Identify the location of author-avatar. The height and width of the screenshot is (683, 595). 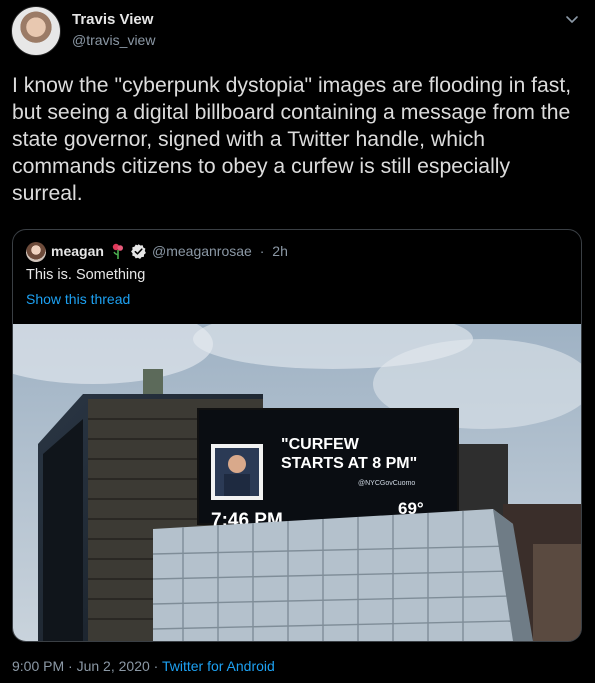
(36, 31).